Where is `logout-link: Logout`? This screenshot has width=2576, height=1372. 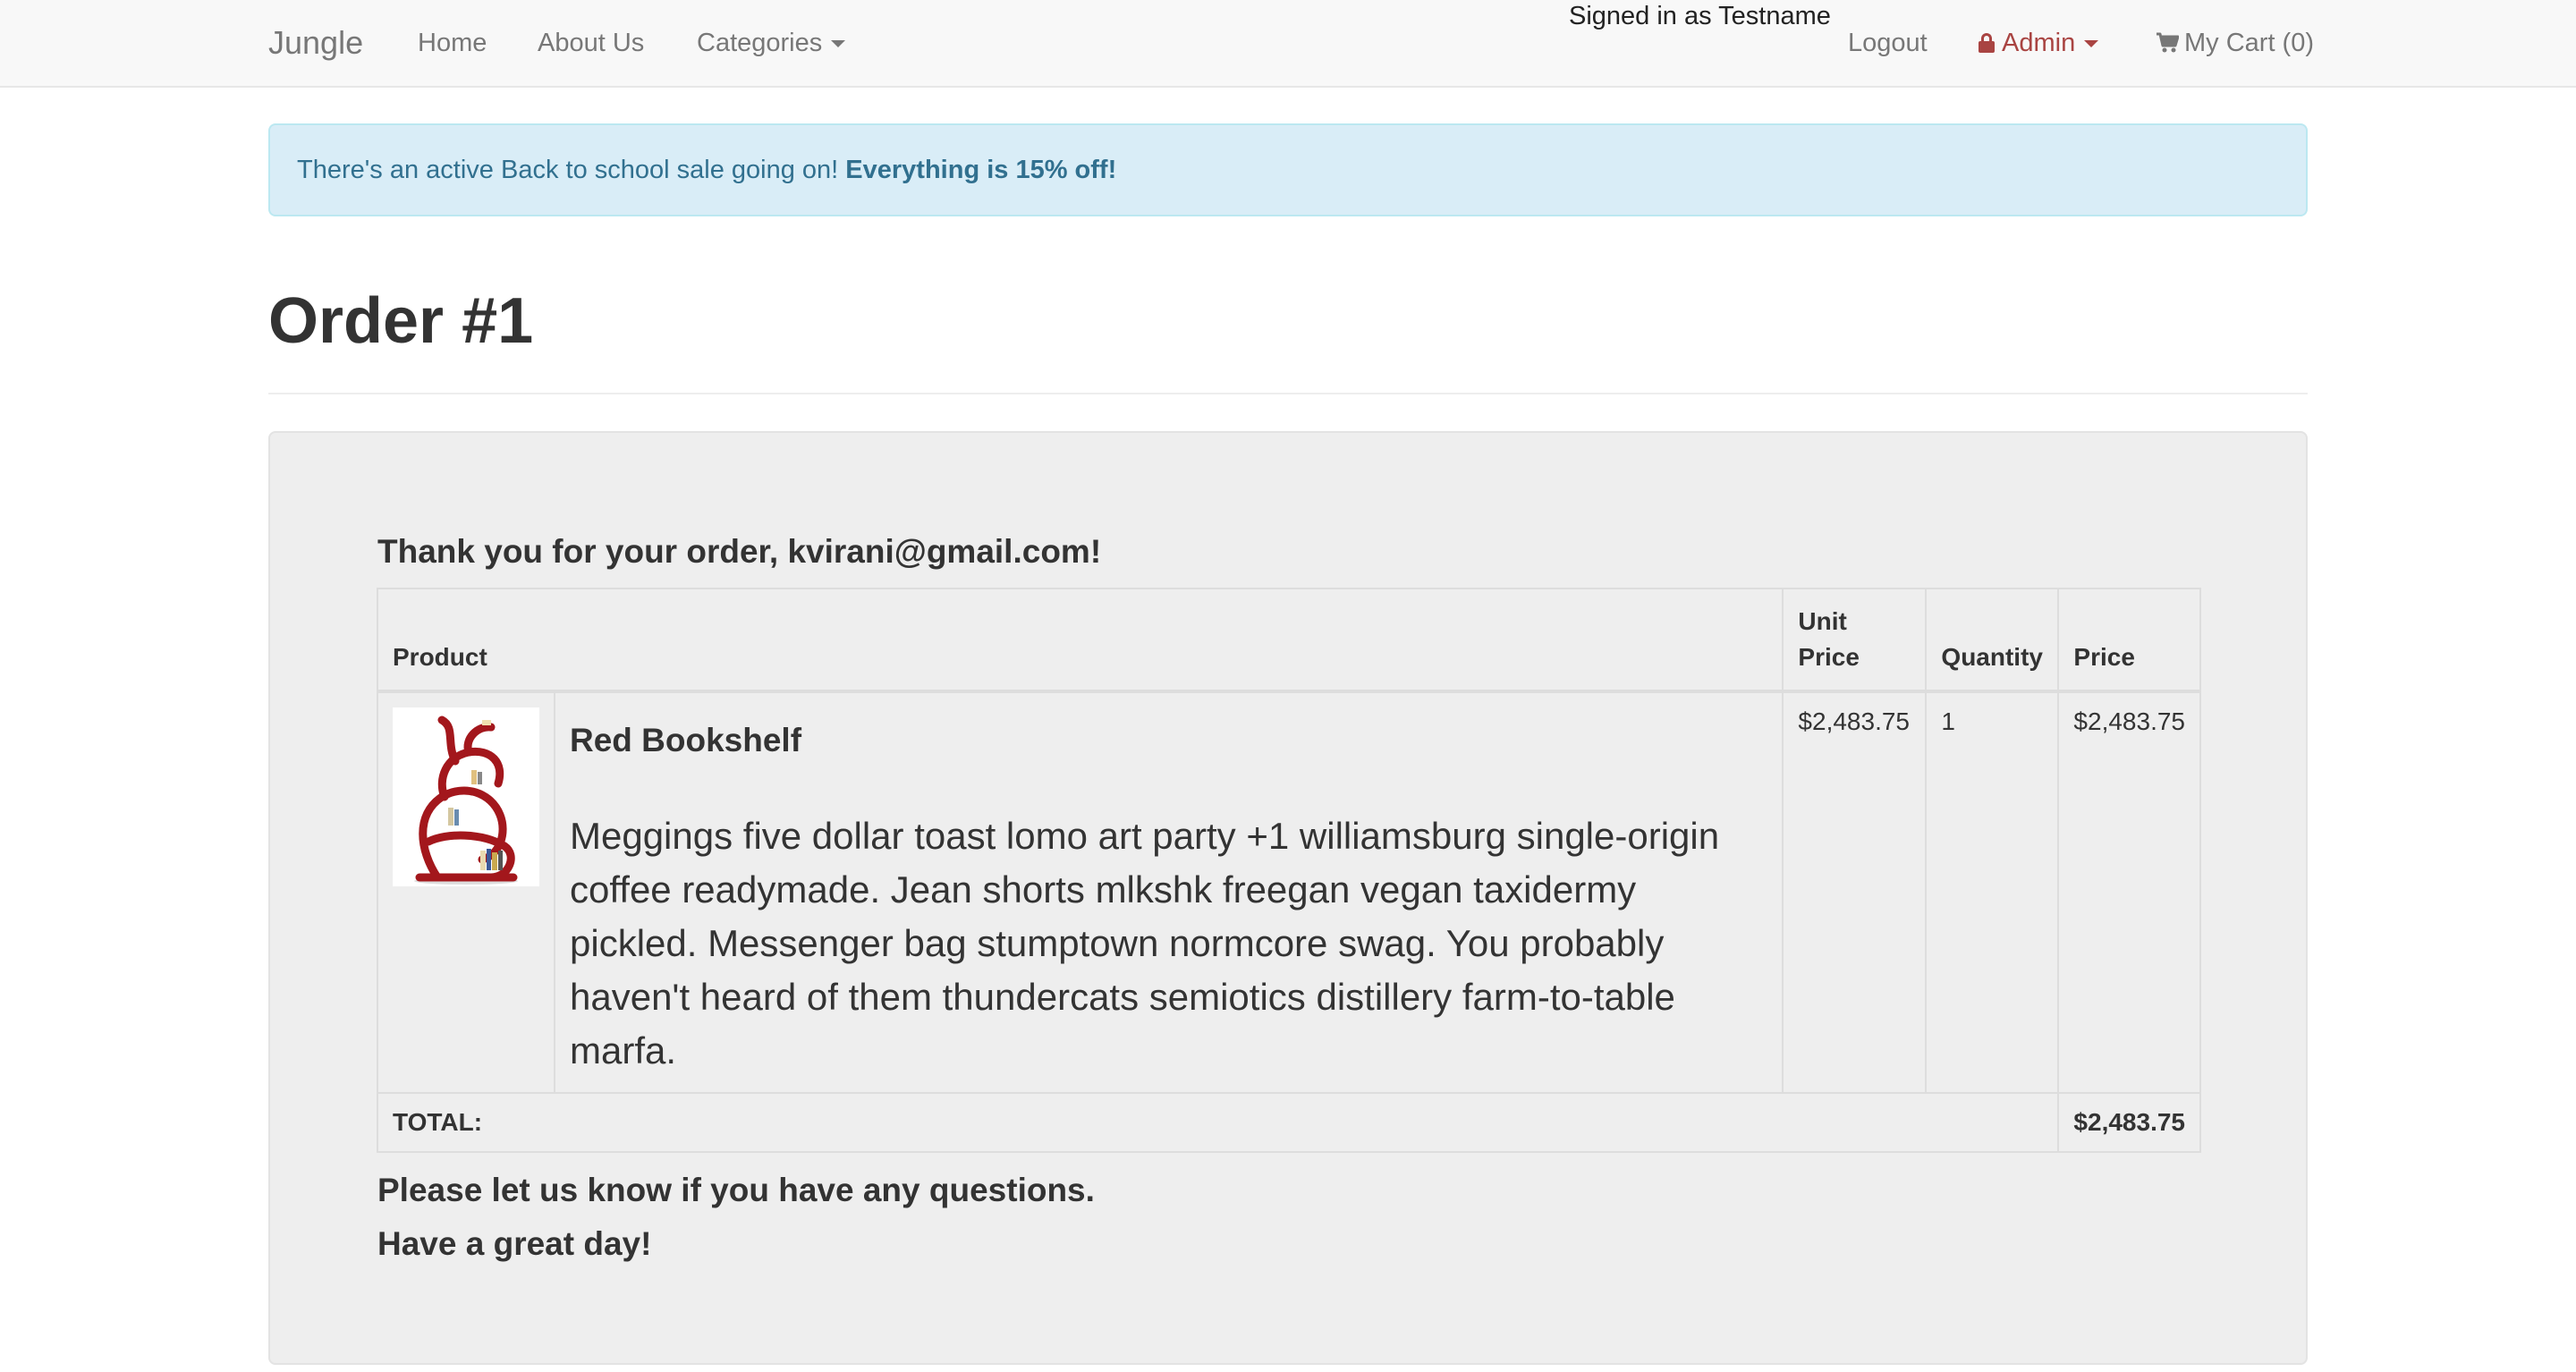 logout-link: Logout is located at coordinates (1888, 43).